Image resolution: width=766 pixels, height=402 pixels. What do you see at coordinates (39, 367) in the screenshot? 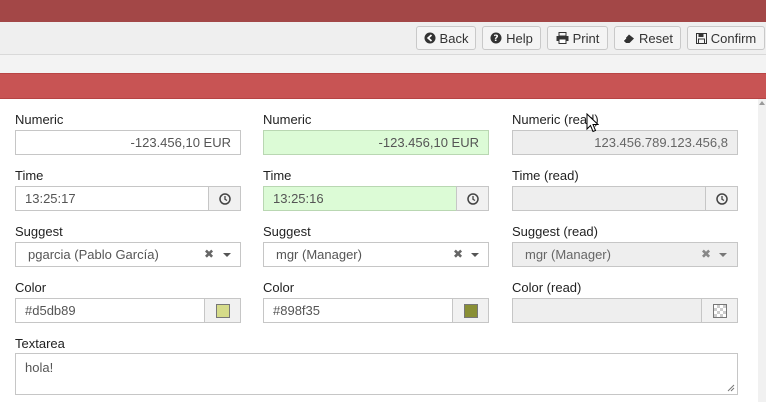
I see `textarea-value: hola!` at bounding box center [39, 367].